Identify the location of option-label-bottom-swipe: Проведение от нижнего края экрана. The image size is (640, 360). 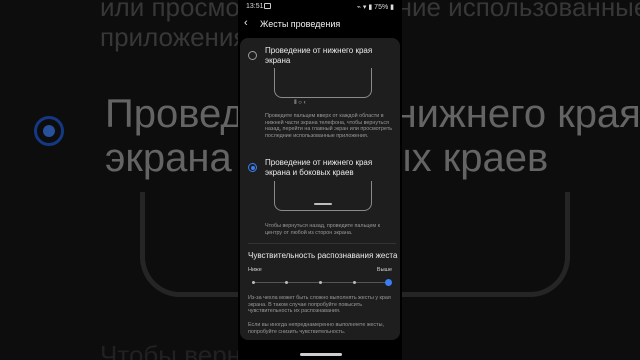
(324, 56).